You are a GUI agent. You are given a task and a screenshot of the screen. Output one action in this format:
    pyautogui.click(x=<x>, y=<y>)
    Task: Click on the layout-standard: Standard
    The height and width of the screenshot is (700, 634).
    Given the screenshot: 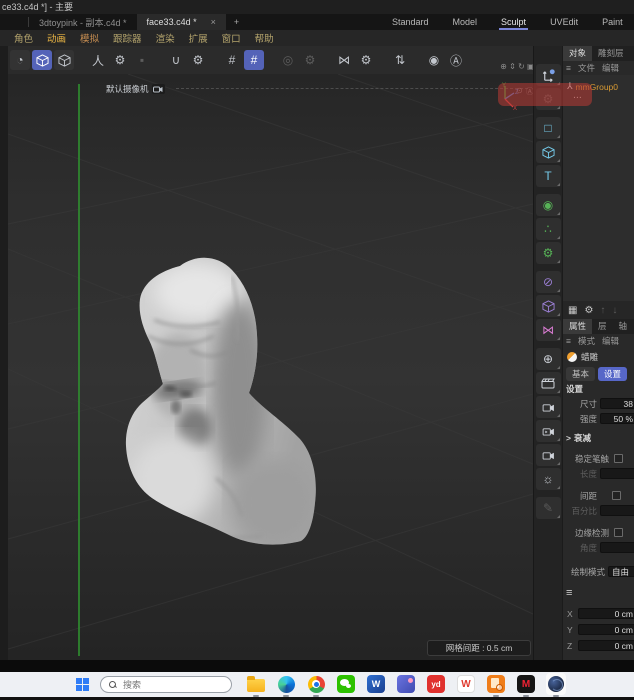 What is the action you would take?
    pyautogui.click(x=410, y=22)
    